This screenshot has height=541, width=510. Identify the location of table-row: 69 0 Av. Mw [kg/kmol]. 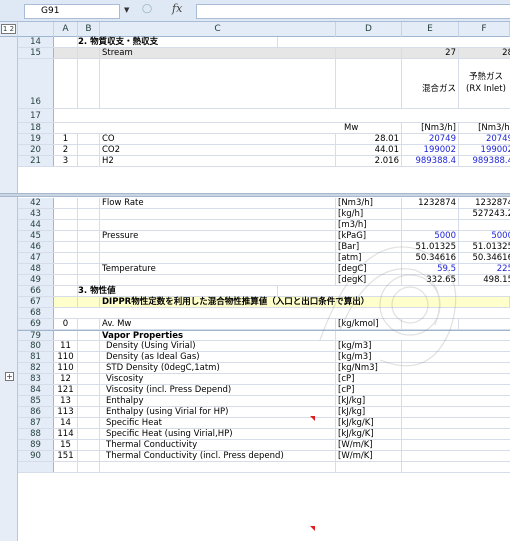
(264, 324).